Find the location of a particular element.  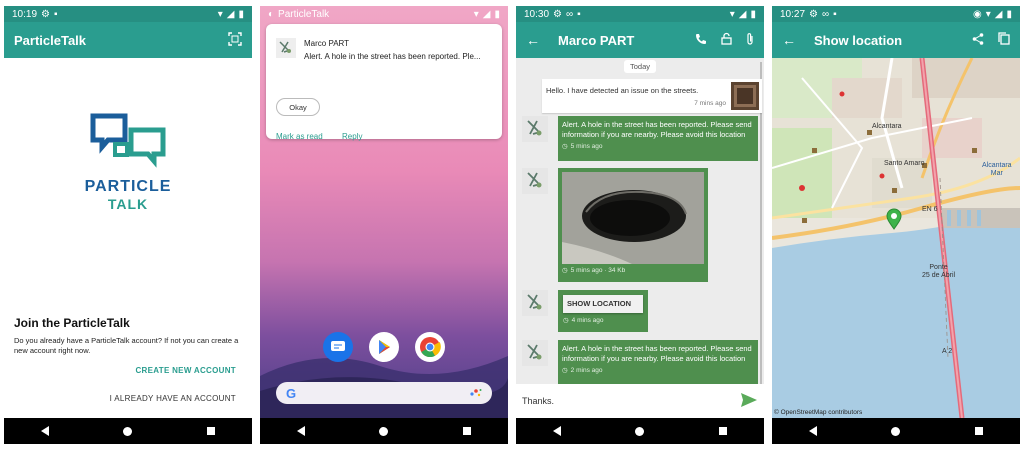

app-status-icon: ◐ is located at coordinates (271, 14).